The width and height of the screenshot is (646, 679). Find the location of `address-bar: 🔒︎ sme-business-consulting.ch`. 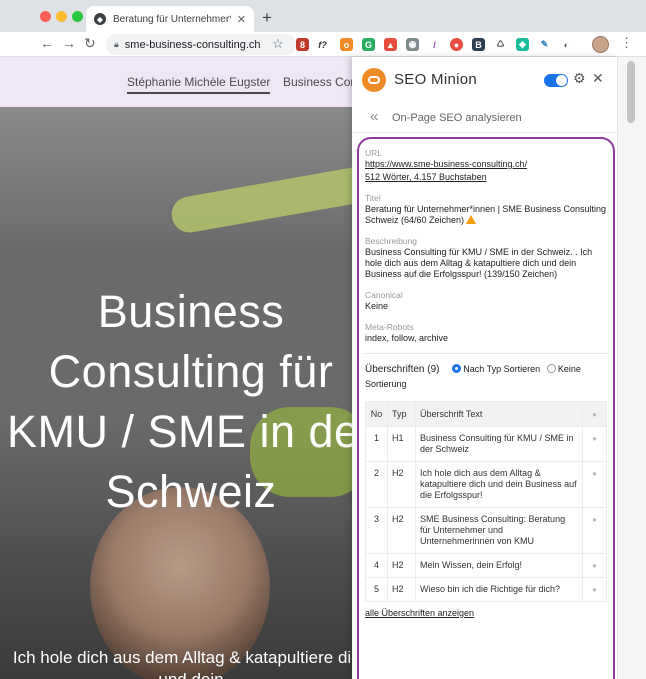

address-bar: 🔒︎ sme-business-consulting.ch is located at coordinates (201, 44).